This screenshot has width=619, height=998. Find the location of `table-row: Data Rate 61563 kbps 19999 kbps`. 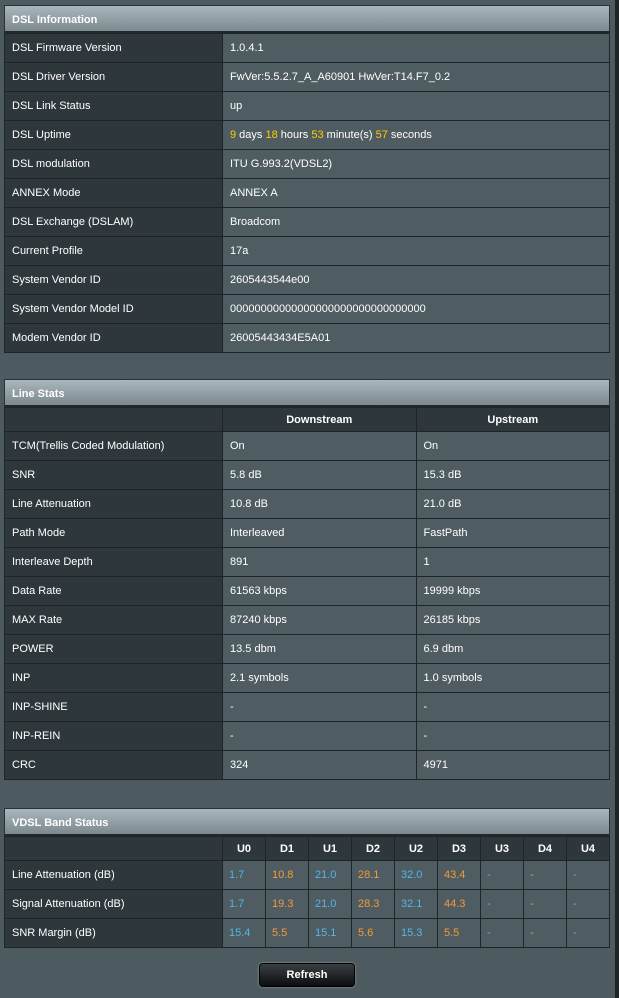

table-row: Data Rate 61563 kbps 19999 kbps is located at coordinates (307, 591).